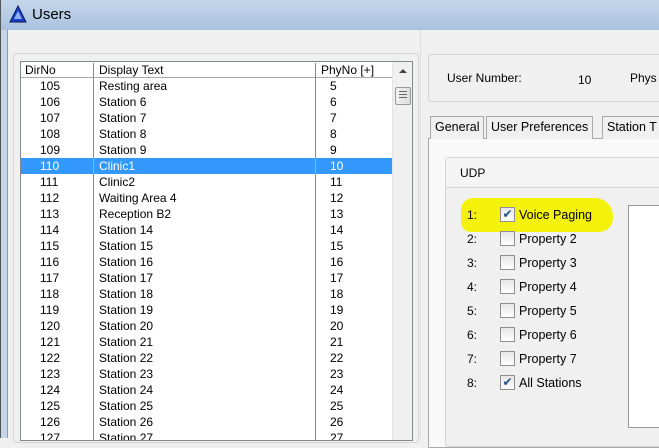 Image resolution: width=659 pixels, height=448 pixels. I want to click on table-row: 105 Resting area 5, so click(207, 86).